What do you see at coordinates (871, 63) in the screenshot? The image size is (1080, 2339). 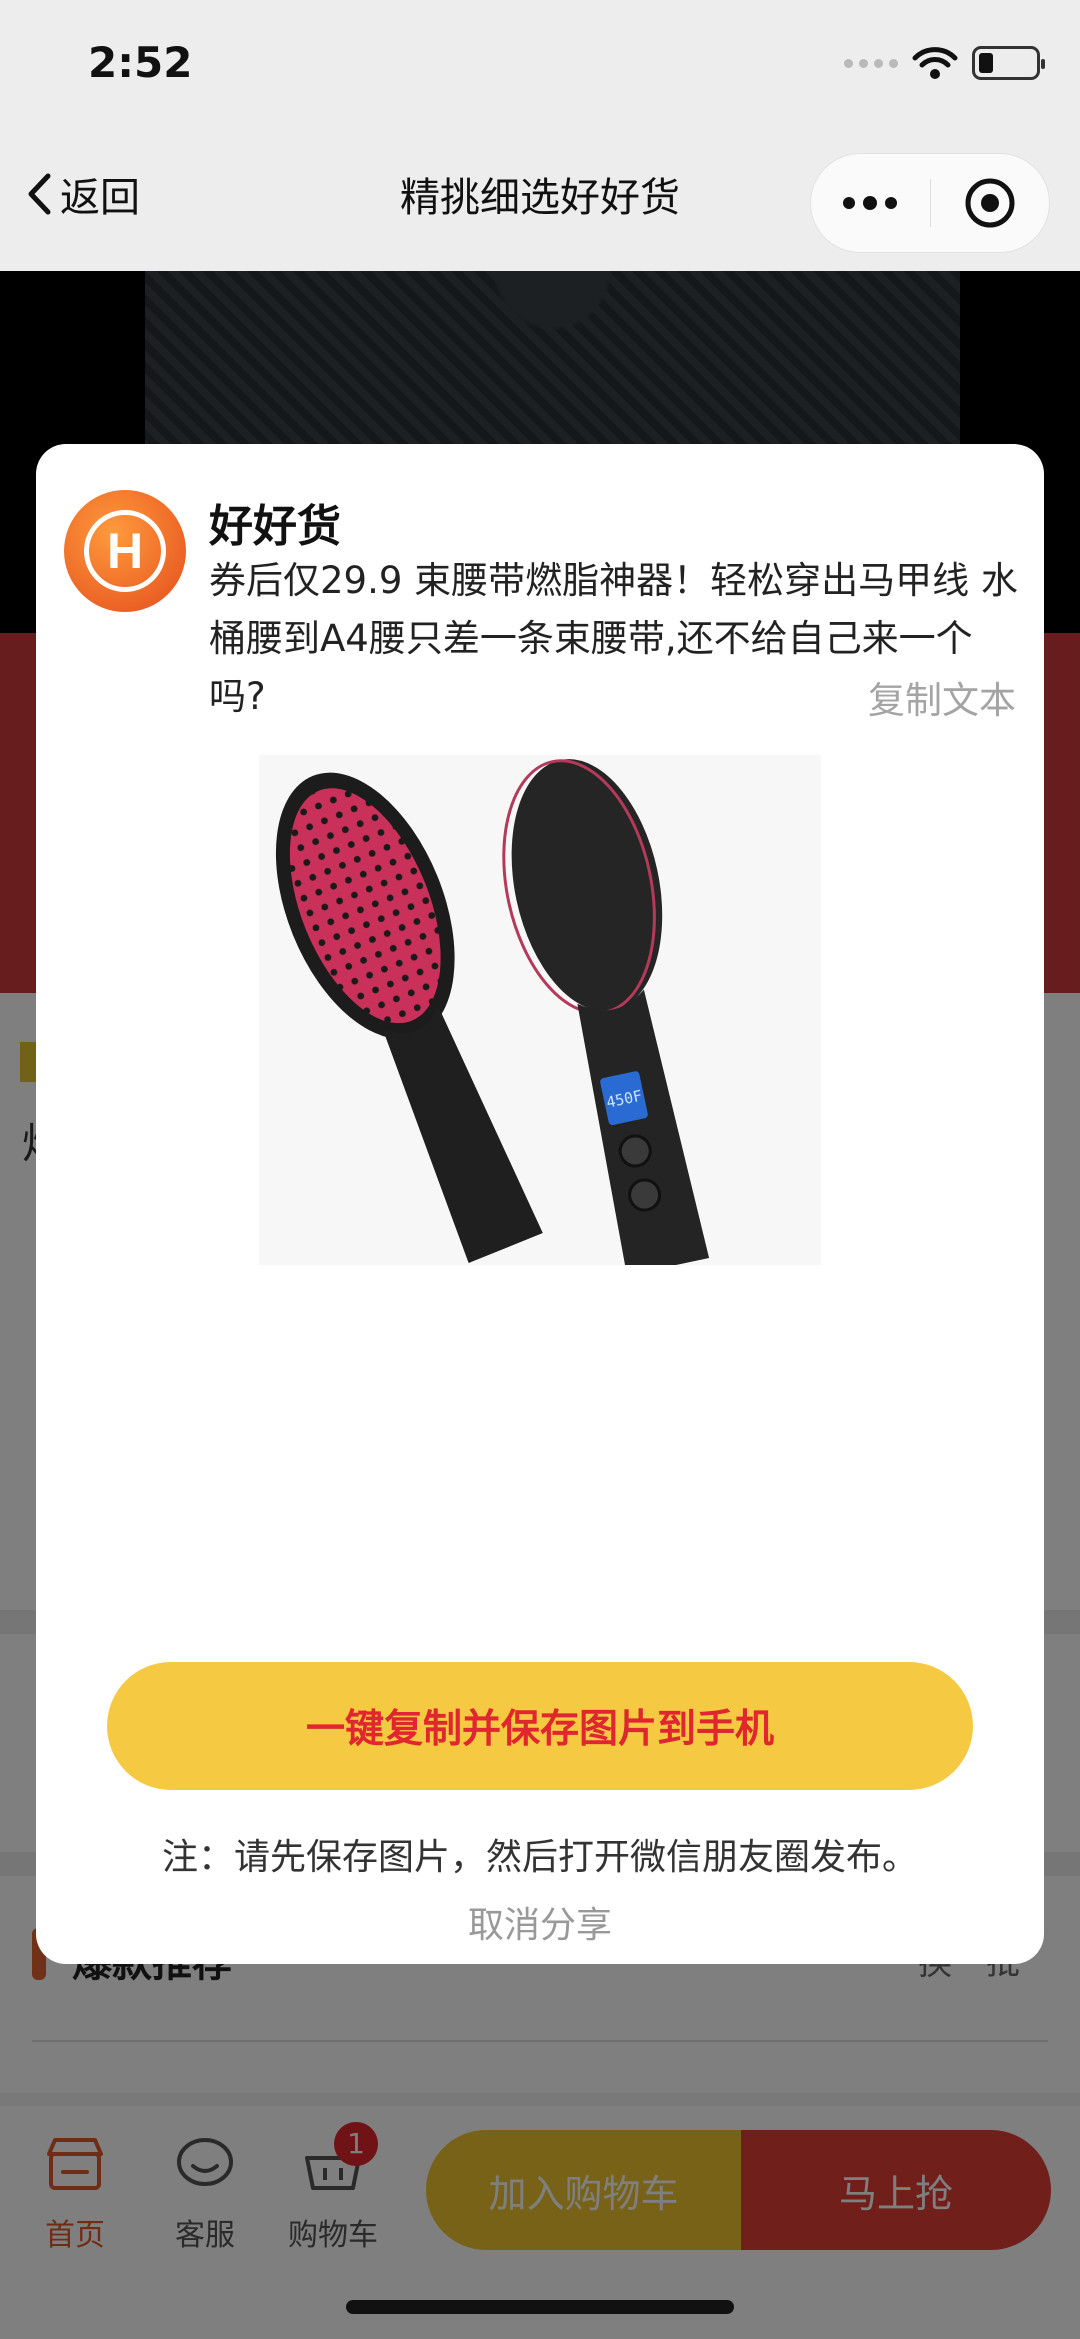 I see `signal-icon` at bounding box center [871, 63].